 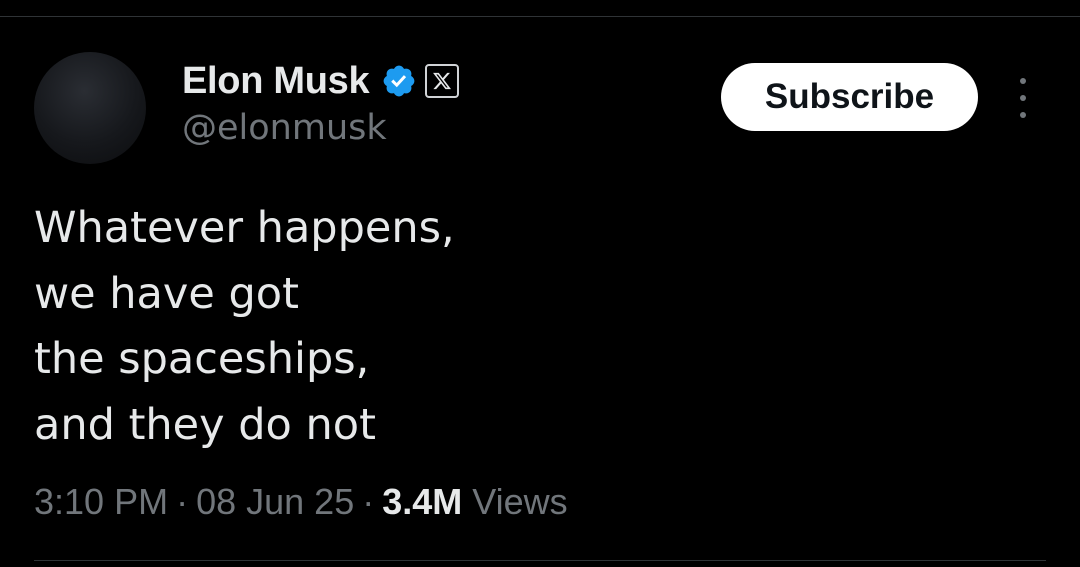 What do you see at coordinates (166, 293) in the screenshot?
I see `tweet-line: we have got` at bounding box center [166, 293].